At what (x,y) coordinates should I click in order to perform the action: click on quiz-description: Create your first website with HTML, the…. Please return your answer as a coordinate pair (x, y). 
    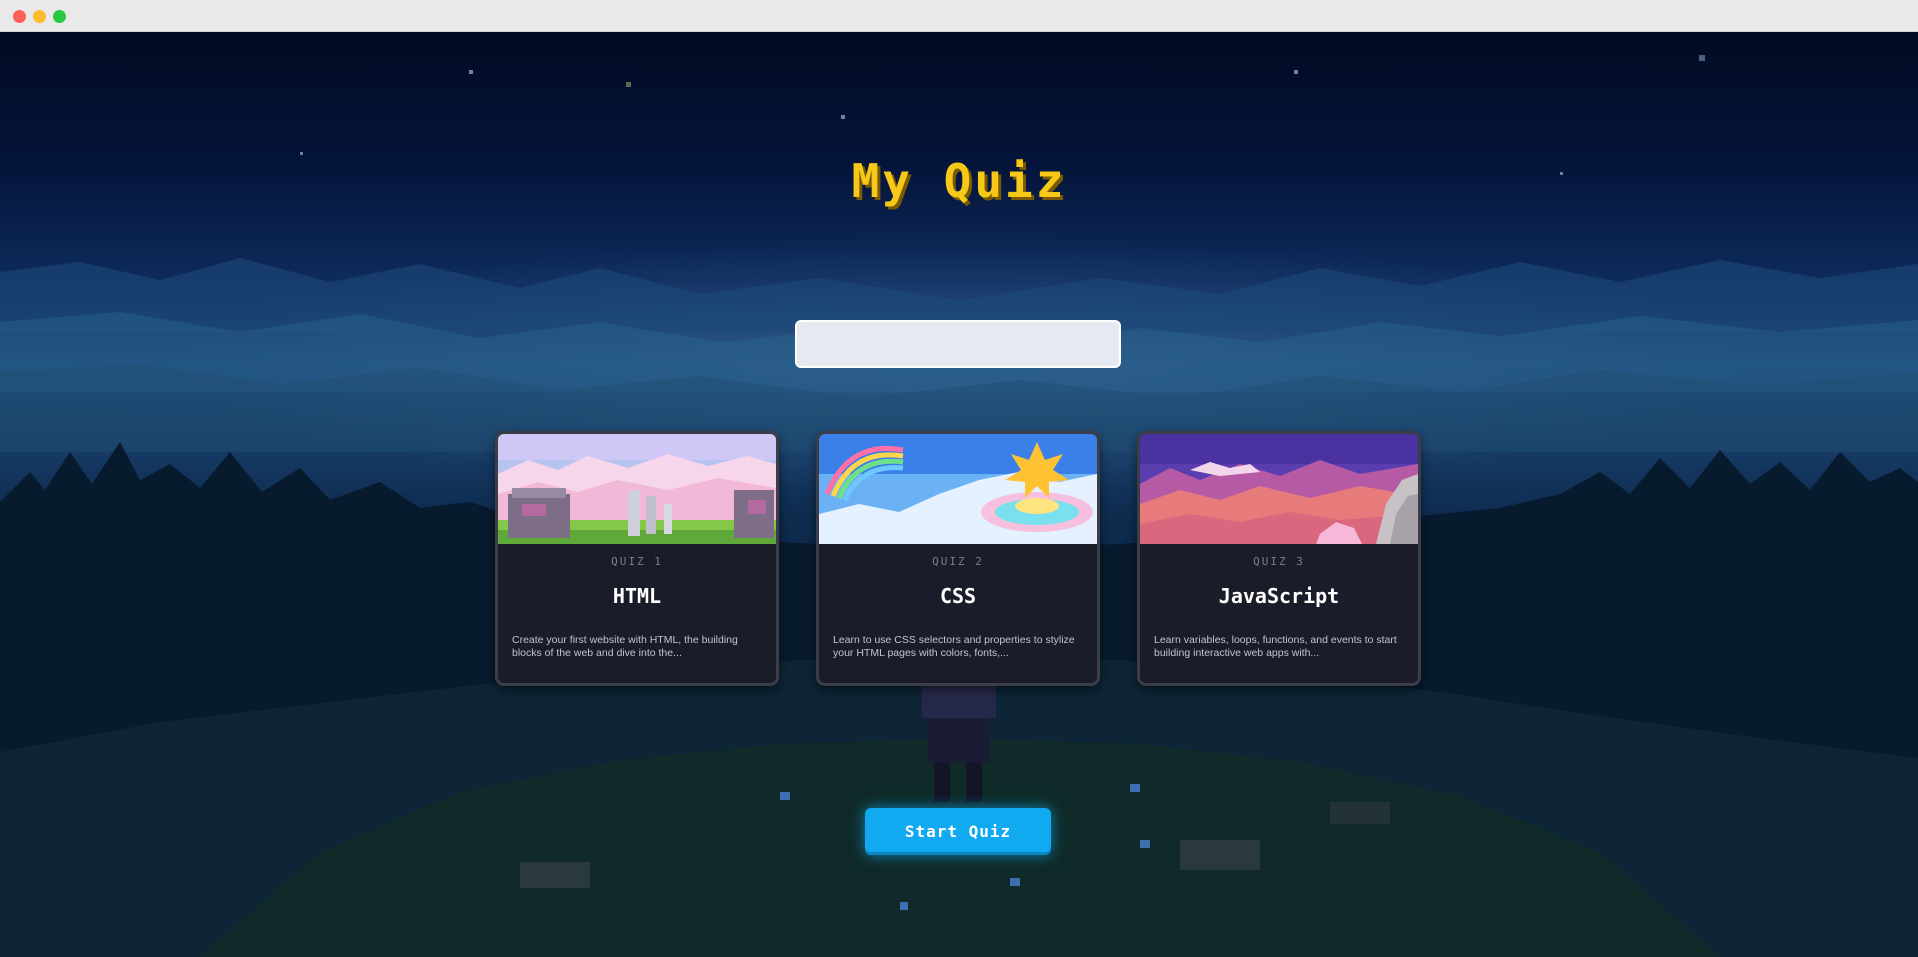
    Looking at the image, I should click on (625, 646).